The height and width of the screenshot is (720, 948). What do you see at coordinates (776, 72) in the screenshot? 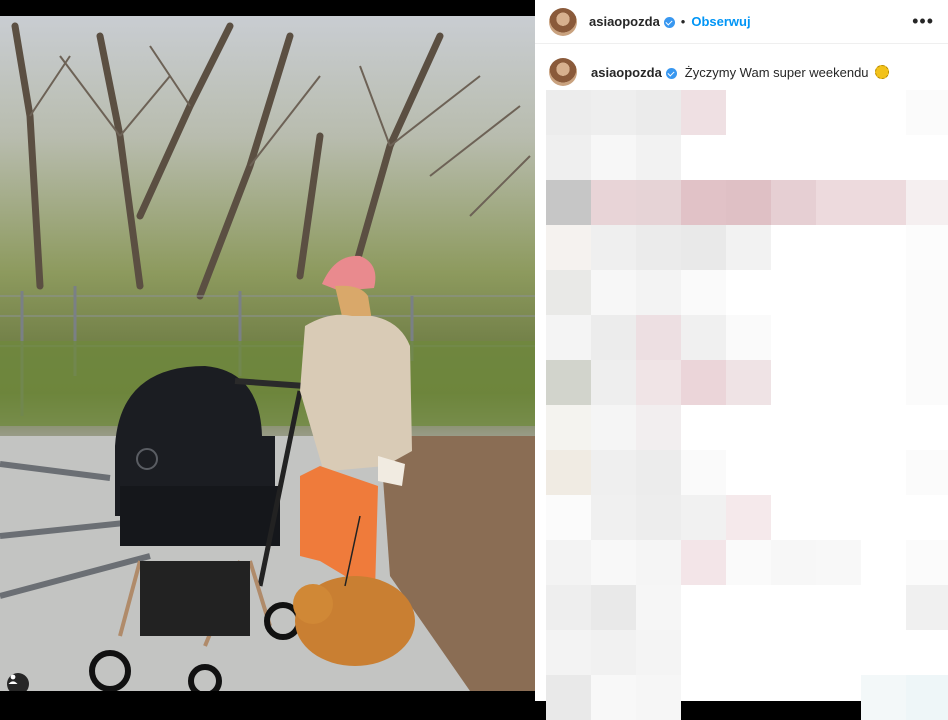
I see `caption-text: Życzymy Wam super weekendu` at bounding box center [776, 72].